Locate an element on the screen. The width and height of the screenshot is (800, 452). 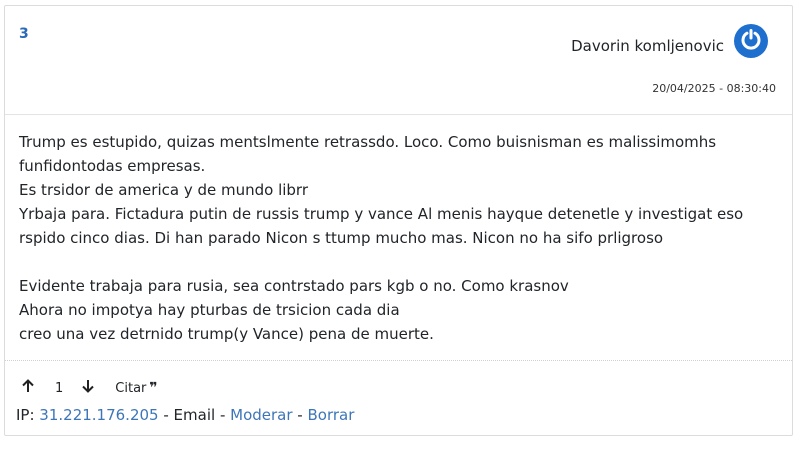
quote-button: Citar ❞ is located at coordinates (136, 388).